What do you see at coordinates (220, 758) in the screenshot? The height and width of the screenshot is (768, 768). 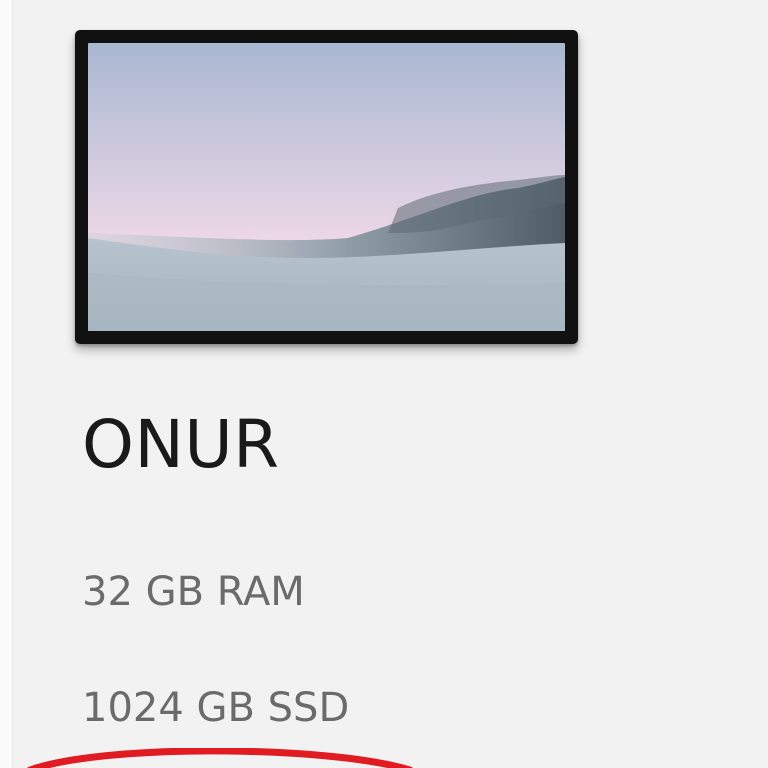 I see `red-annotation-circle` at bounding box center [220, 758].